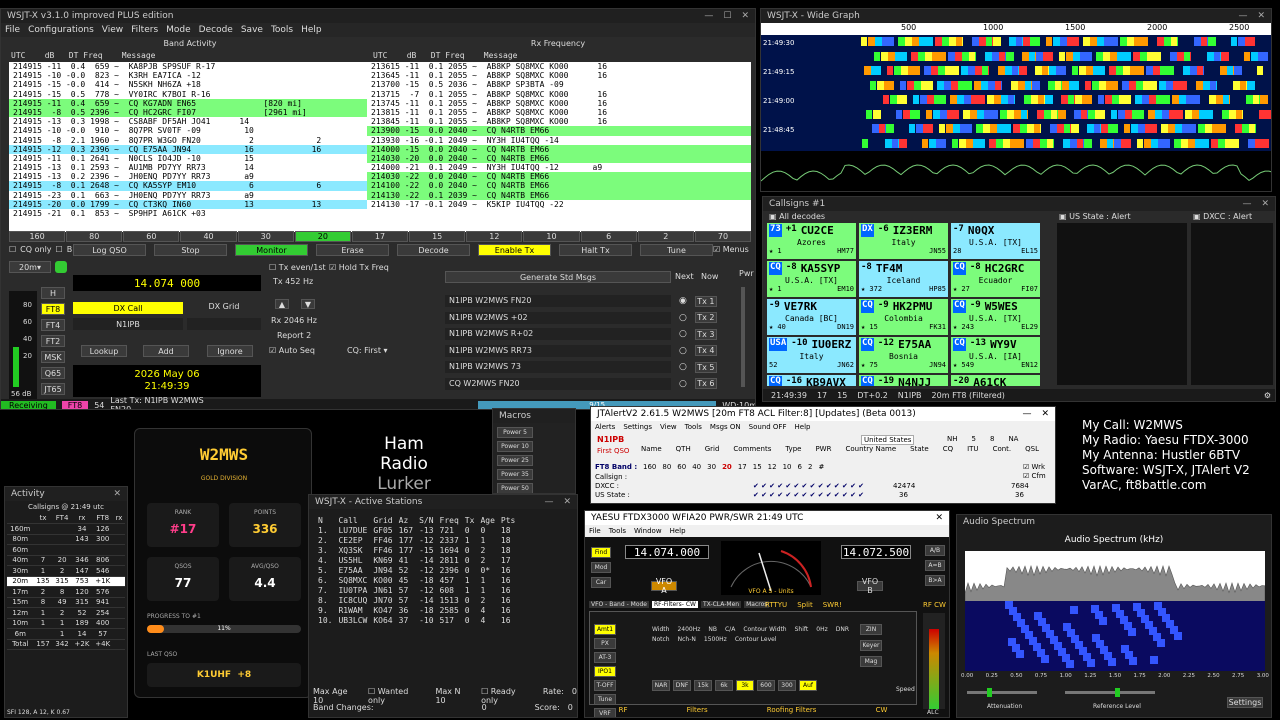 The width and height of the screenshot is (1280, 720). What do you see at coordinates (683, 301) in the screenshot?
I see `next-radio: ◉` at bounding box center [683, 301].